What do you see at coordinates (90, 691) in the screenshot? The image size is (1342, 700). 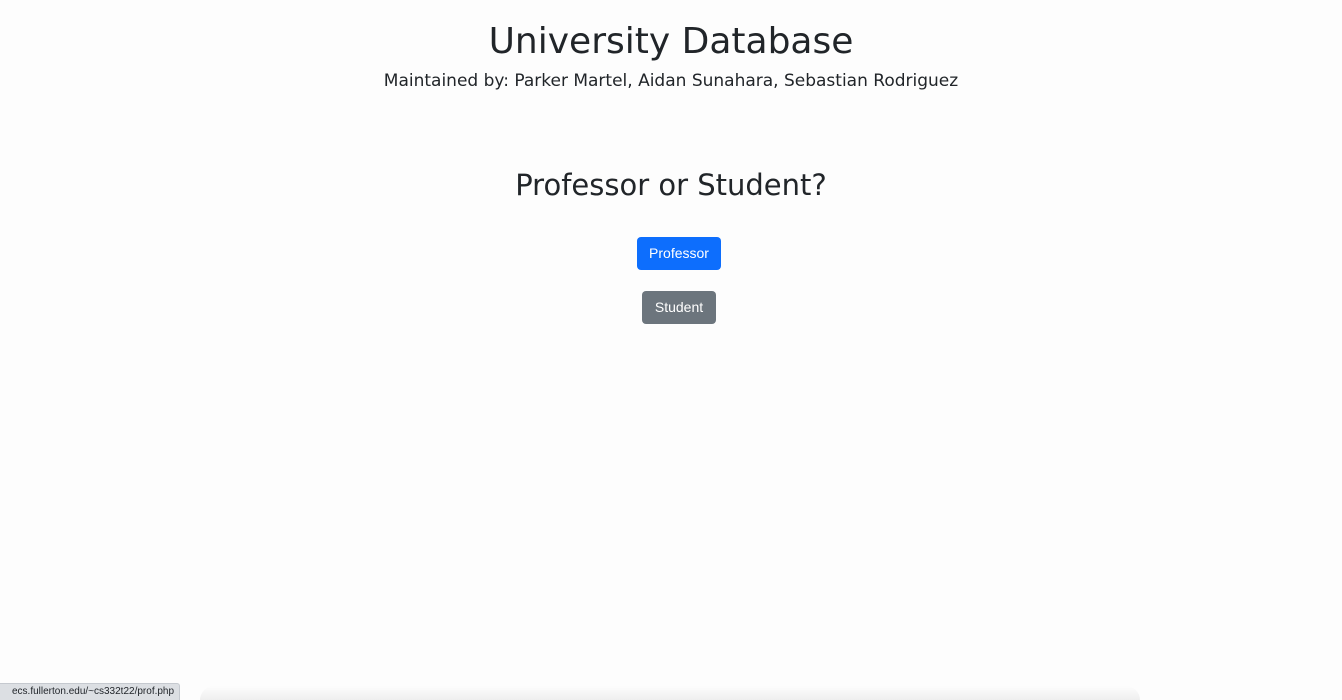 I see `link-status-bar: ecs.fullerton.edu/~cs332t22/prof.php` at bounding box center [90, 691].